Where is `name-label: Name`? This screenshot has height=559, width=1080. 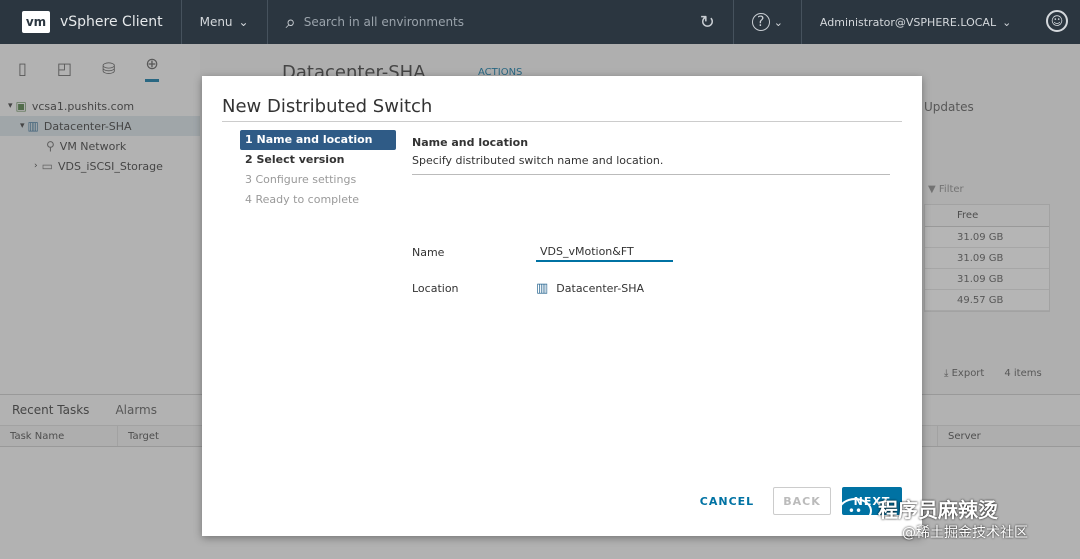
name-label: Name is located at coordinates (428, 252).